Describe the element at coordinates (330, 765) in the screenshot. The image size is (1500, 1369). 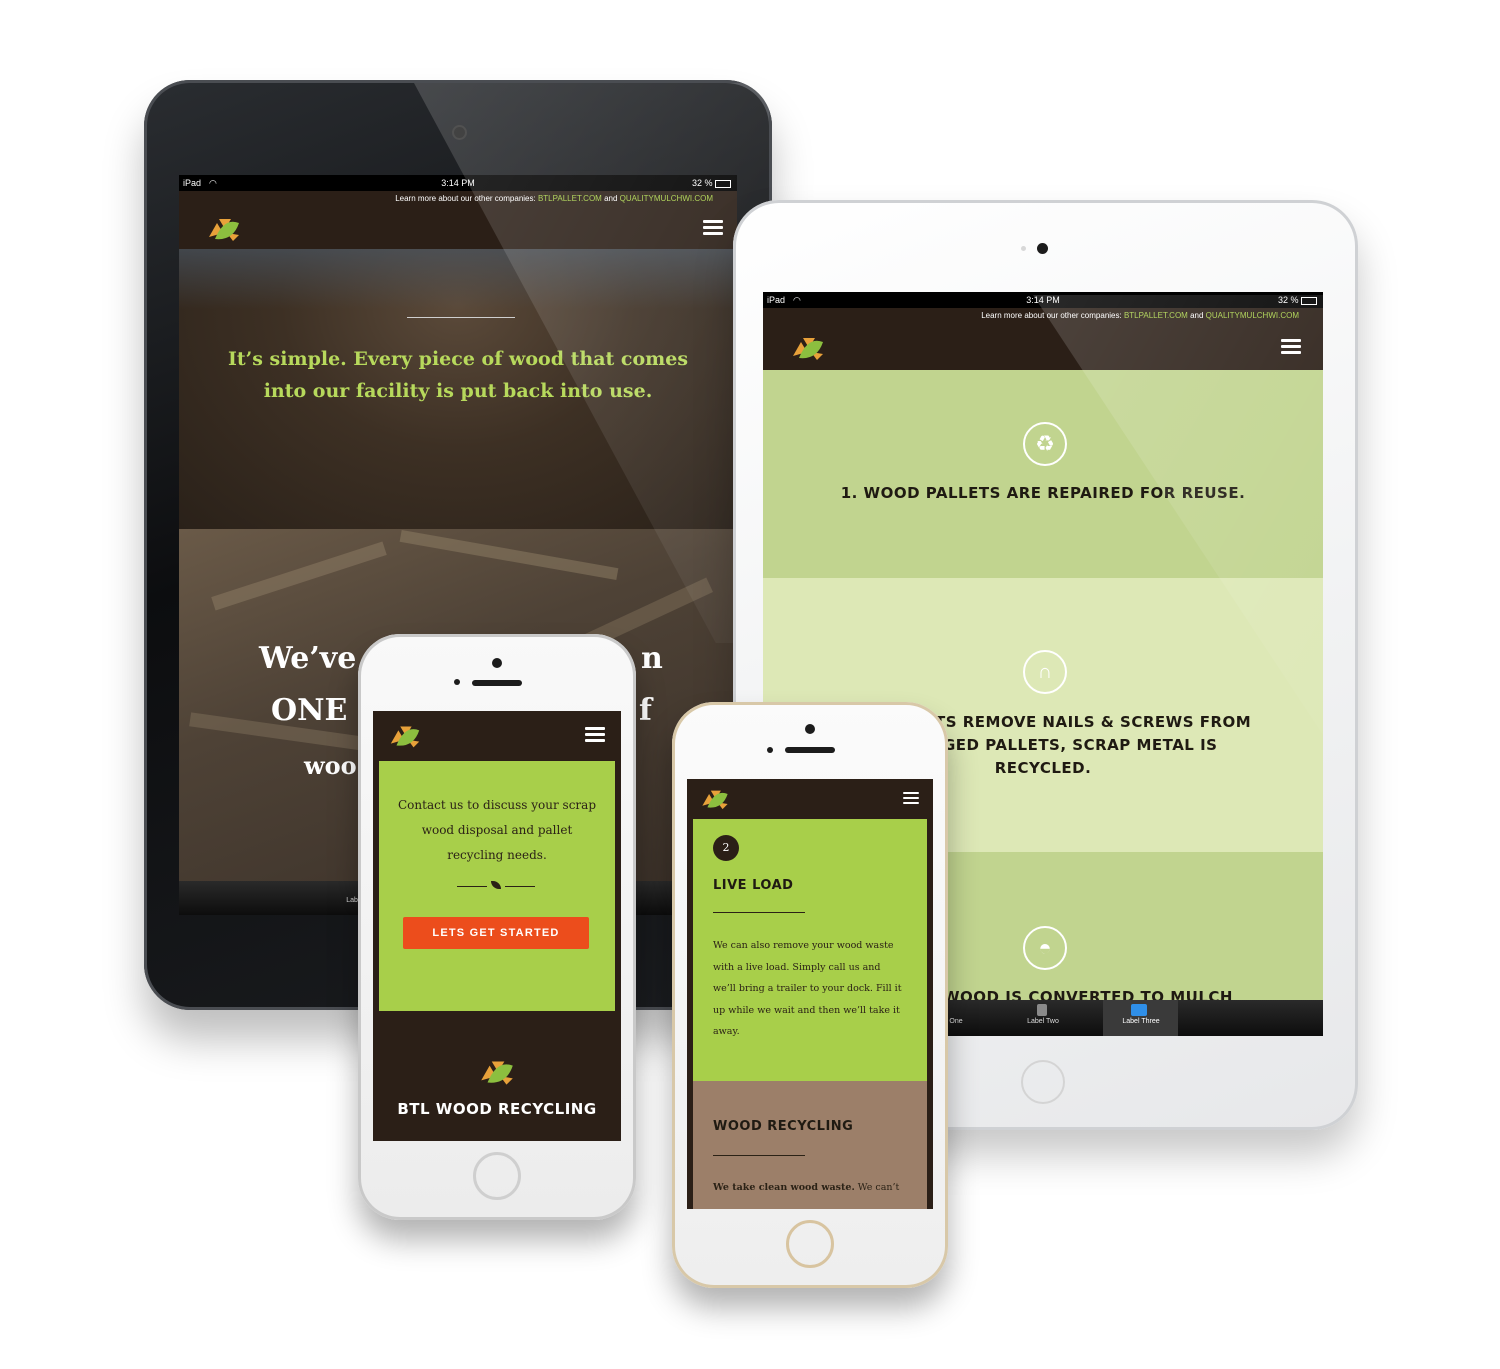
I see `pallets-headline-3: woo` at that location.